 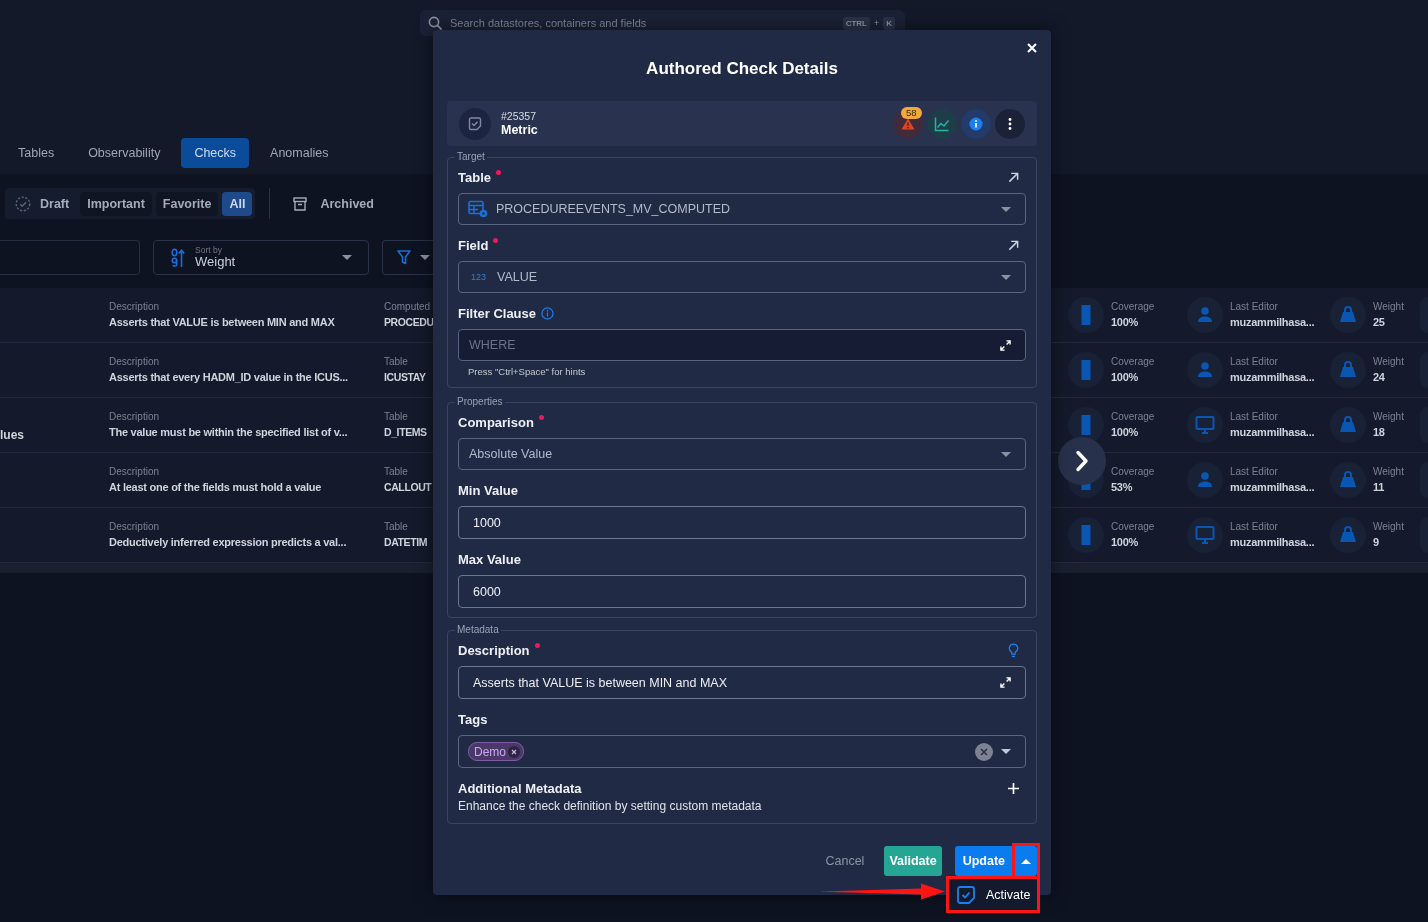 What do you see at coordinates (527, 372) in the screenshot?
I see `hint-text: Press "Ctrl+Space" for hints` at bounding box center [527, 372].